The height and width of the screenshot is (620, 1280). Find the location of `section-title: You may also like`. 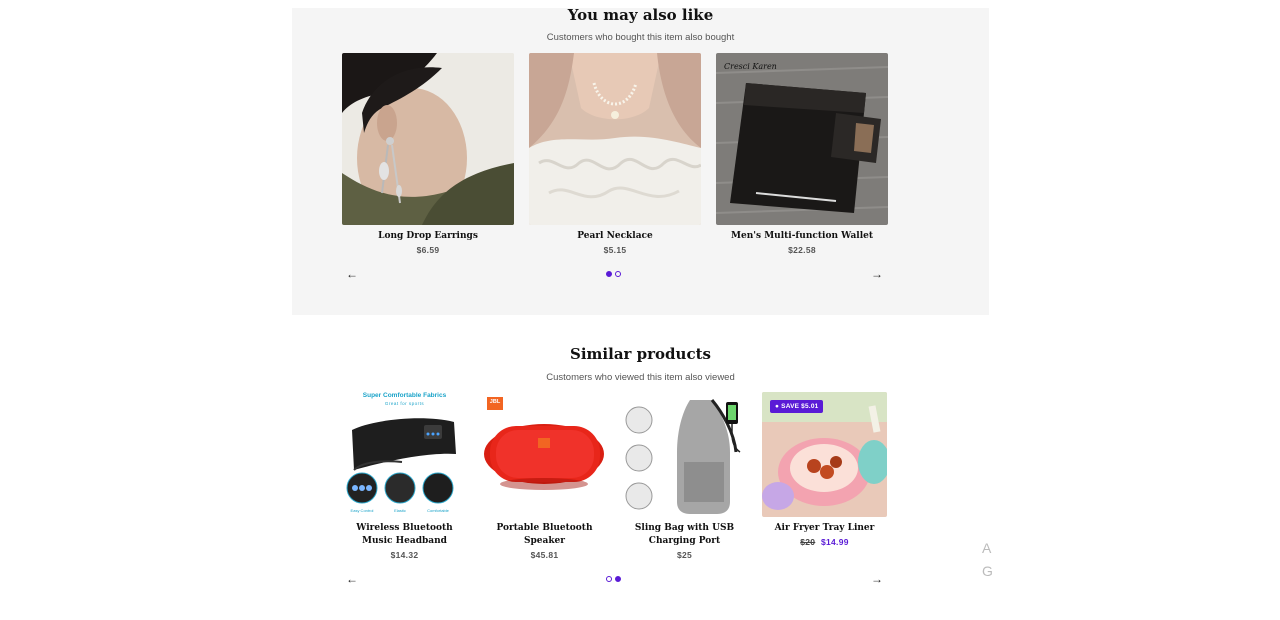

section-title: You may also like is located at coordinates (640, 15).